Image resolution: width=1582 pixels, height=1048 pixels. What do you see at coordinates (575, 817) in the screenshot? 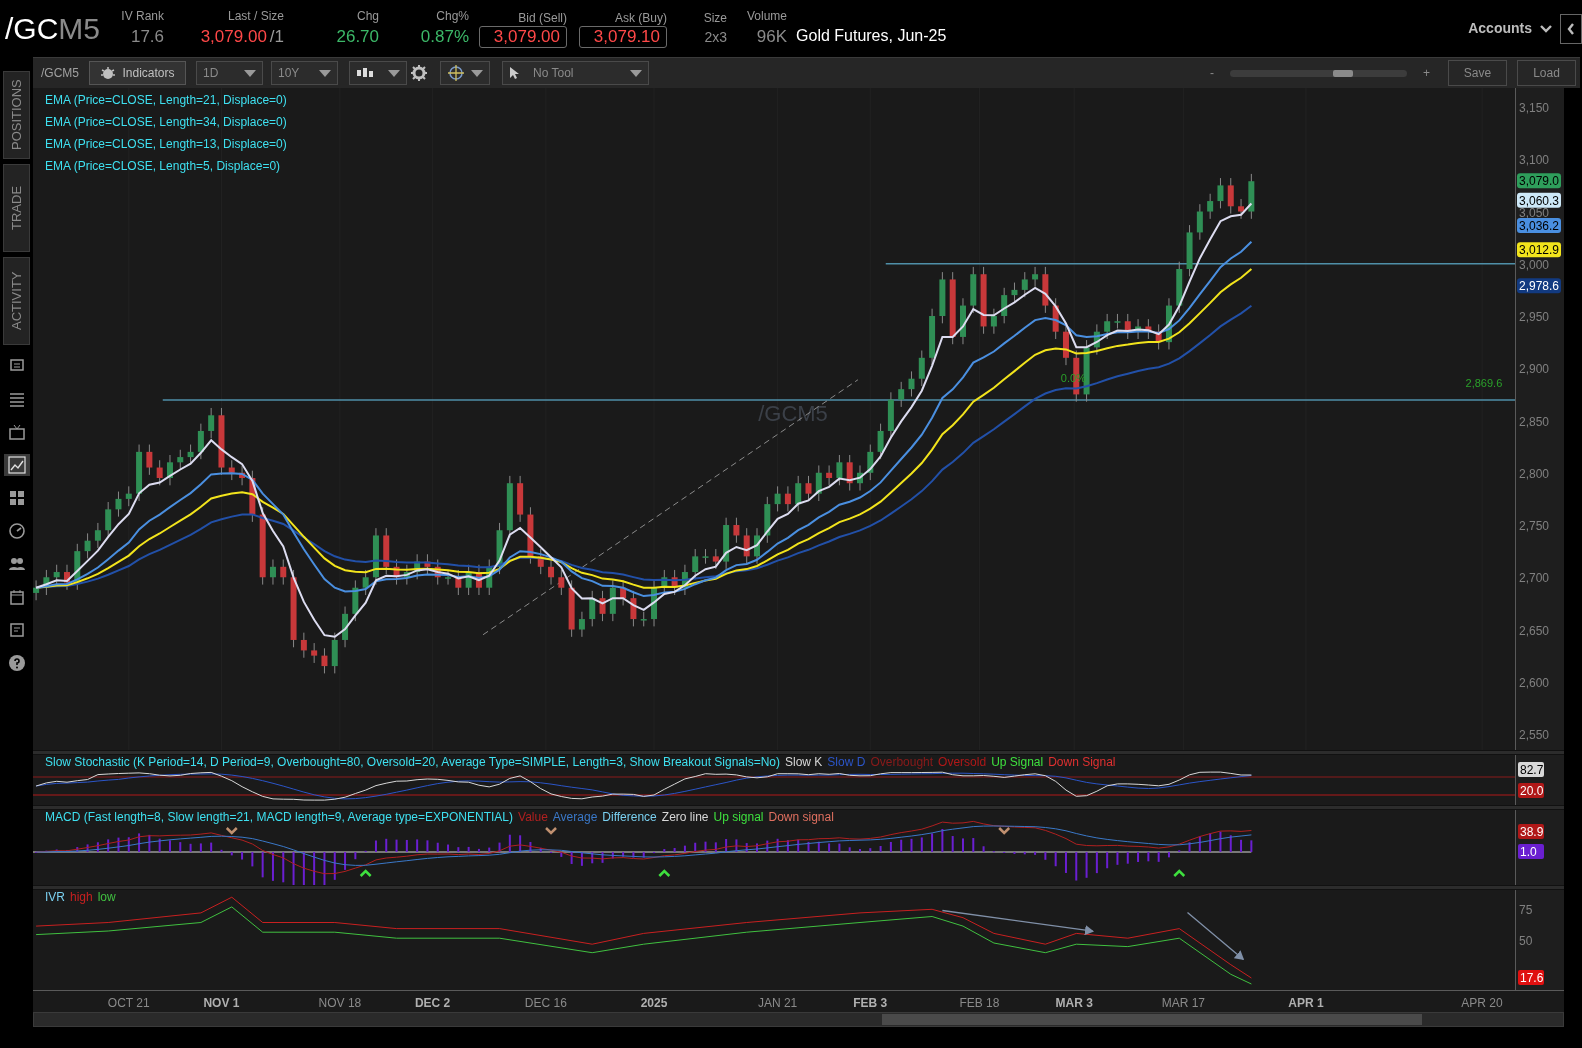
I see `legend-item: Average` at bounding box center [575, 817].